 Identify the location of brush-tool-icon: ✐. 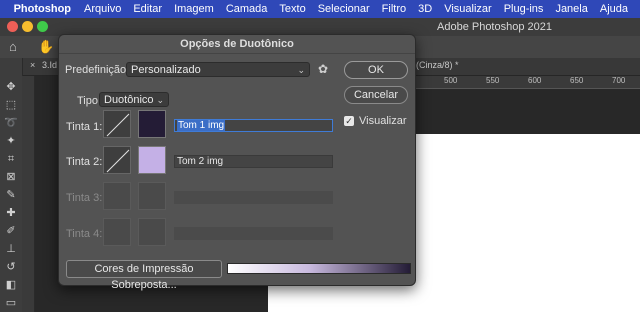
(11, 231).